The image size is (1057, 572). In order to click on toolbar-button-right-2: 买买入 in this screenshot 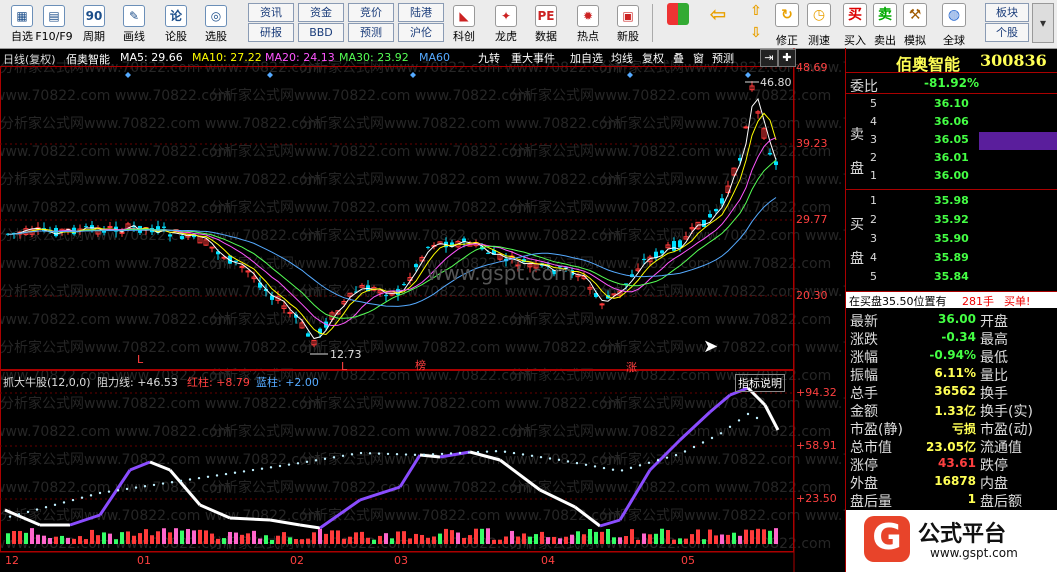, I will do `click(855, 25)`.